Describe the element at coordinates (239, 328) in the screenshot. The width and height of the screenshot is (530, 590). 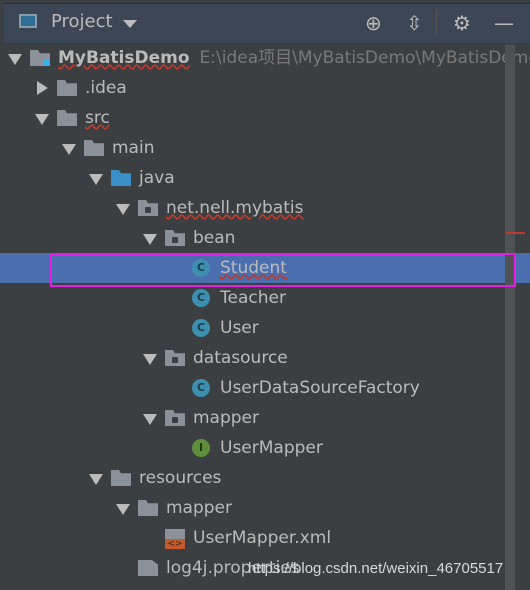
I see `tree-item-label: User` at that location.